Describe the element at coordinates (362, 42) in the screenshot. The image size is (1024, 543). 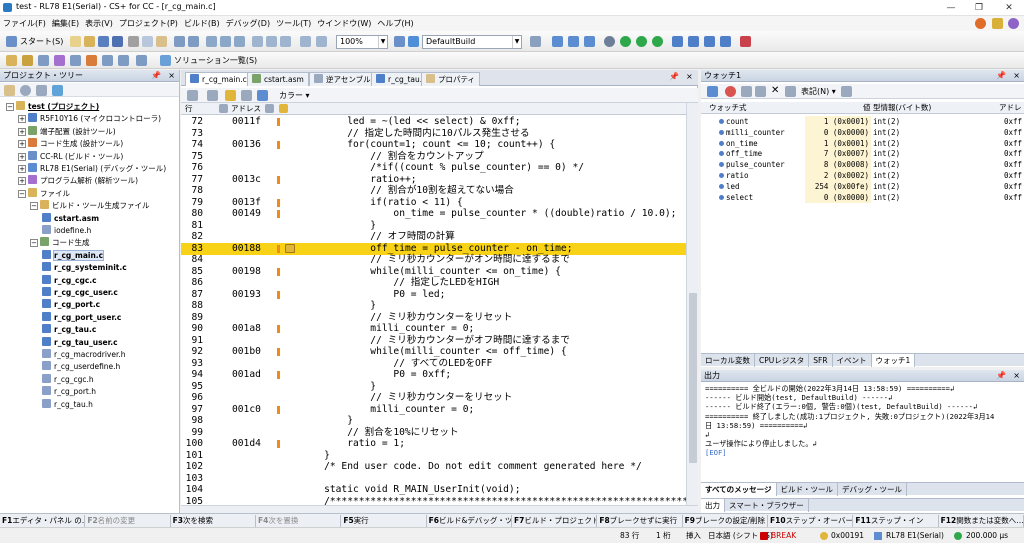
I see `zoom-select: 100% ▼` at that location.